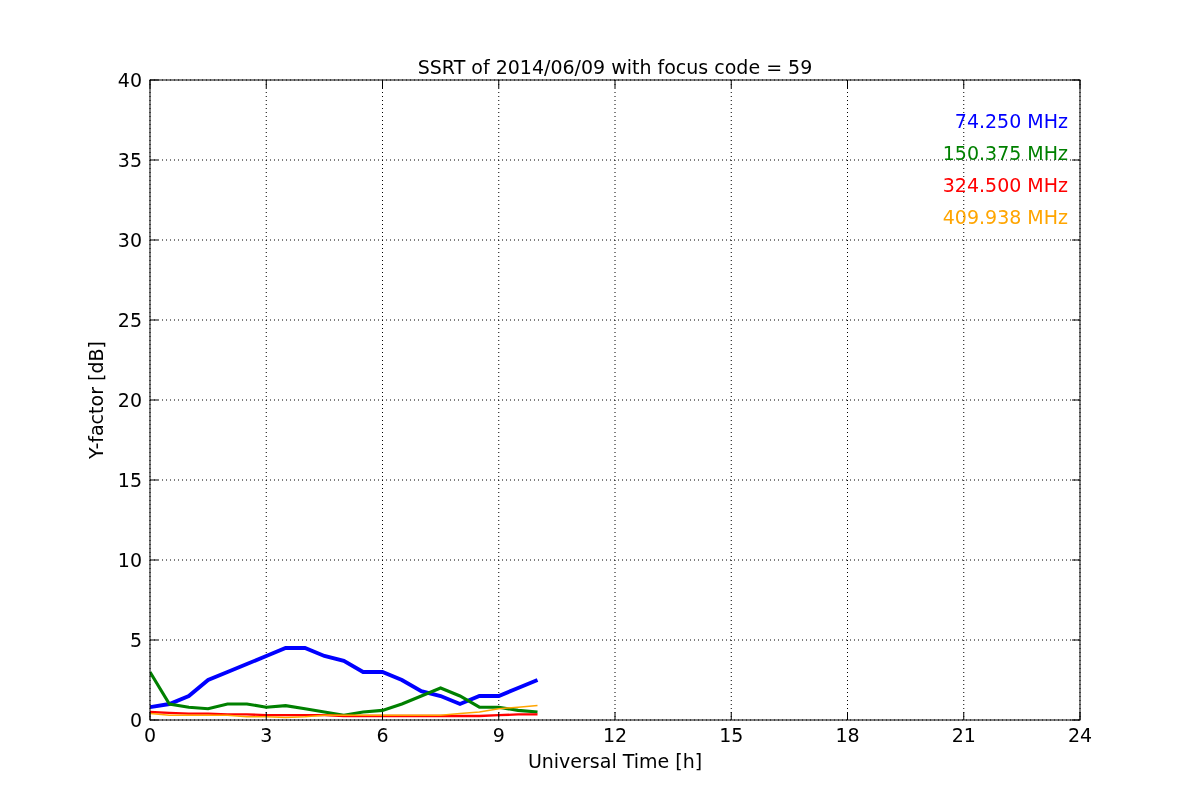 Image resolution: width=1200 pixels, height=800 pixels. What do you see at coordinates (129, 160) in the screenshot?
I see `tick-label: 35` at bounding box center [129, 160].